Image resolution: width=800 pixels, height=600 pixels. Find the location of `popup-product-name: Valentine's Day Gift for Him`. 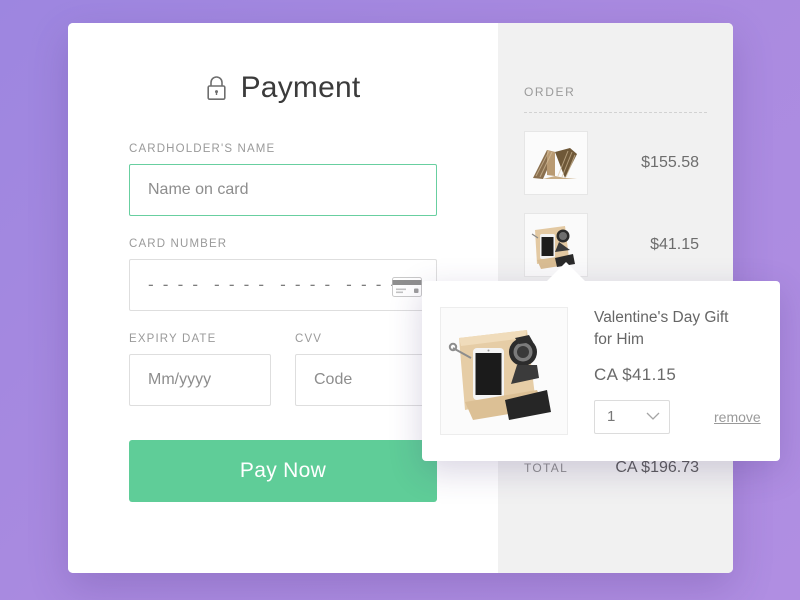

popup-product-name: Valentine's Day Gift for Him is located at coordinates (661, 329).